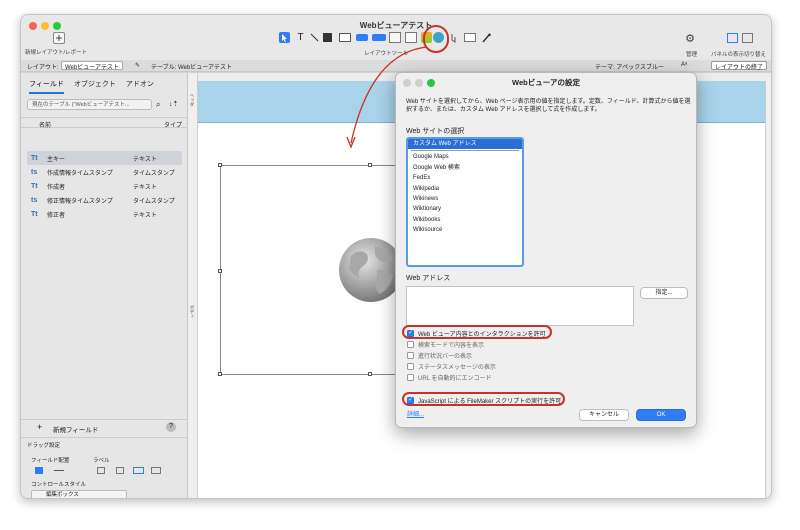 The height and width of the screenshot is (530, 800). What do you see at coordinates (345, 37) in the screenshot?
I see `field-tool-icon` at bounding box center [345, 37].